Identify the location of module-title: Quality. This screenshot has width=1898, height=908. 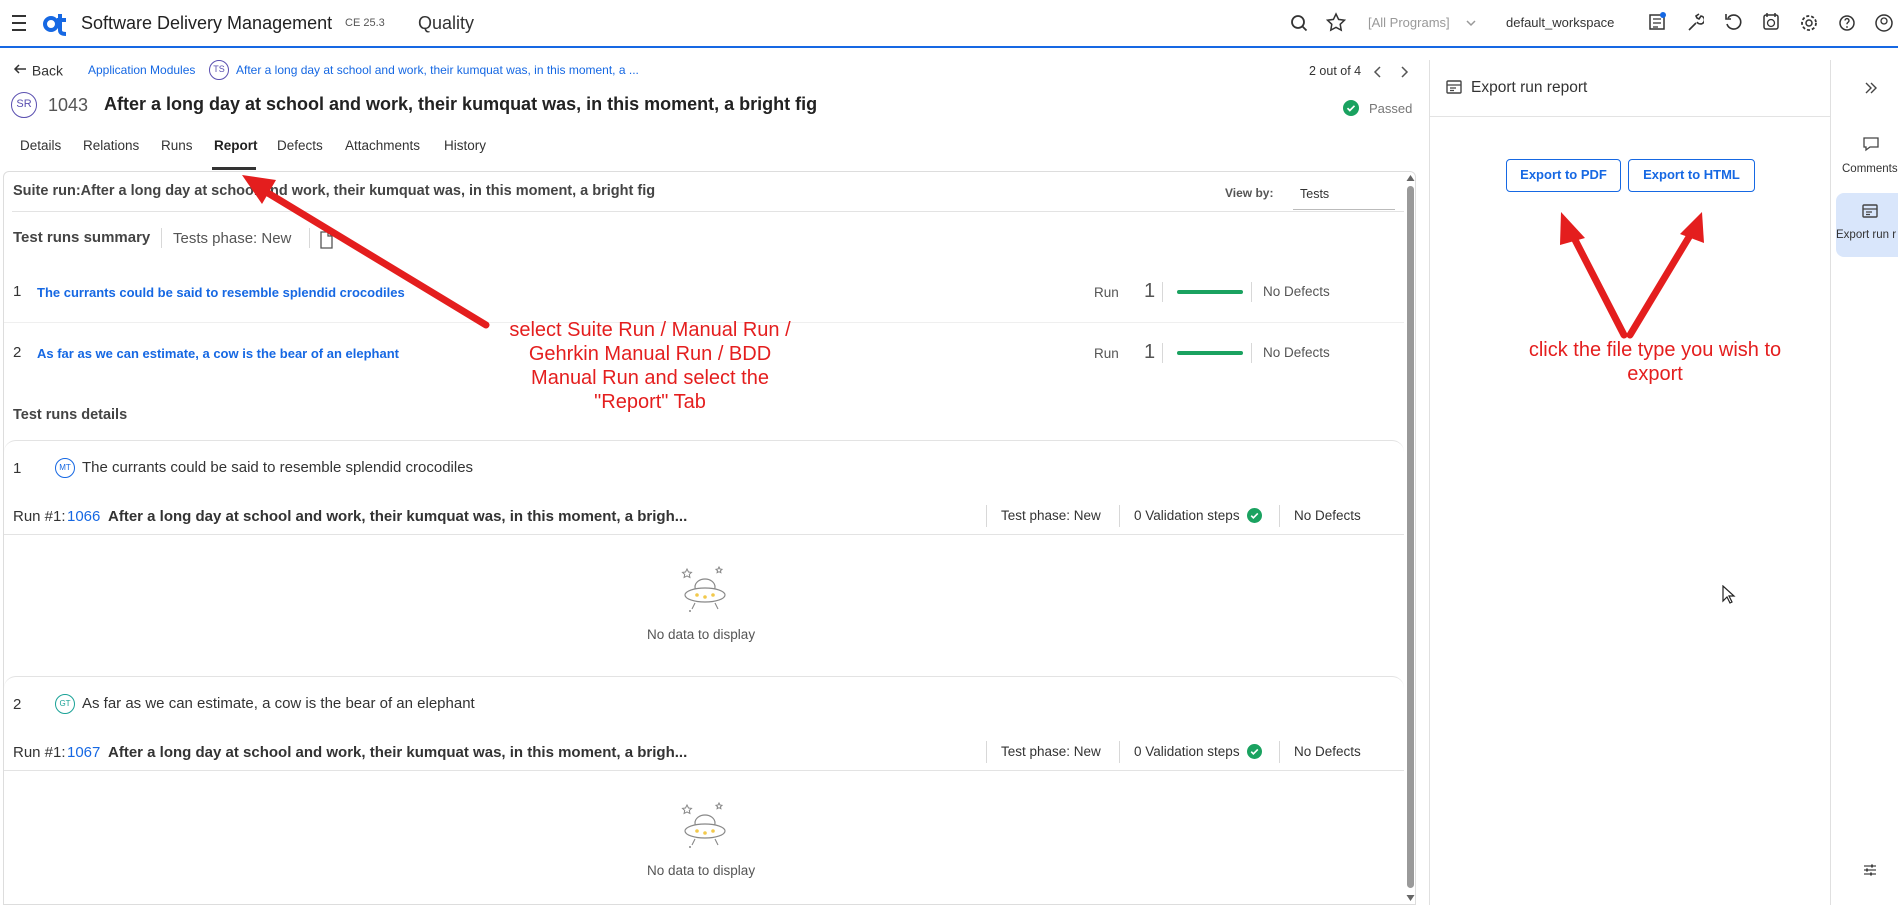
(446, 23).